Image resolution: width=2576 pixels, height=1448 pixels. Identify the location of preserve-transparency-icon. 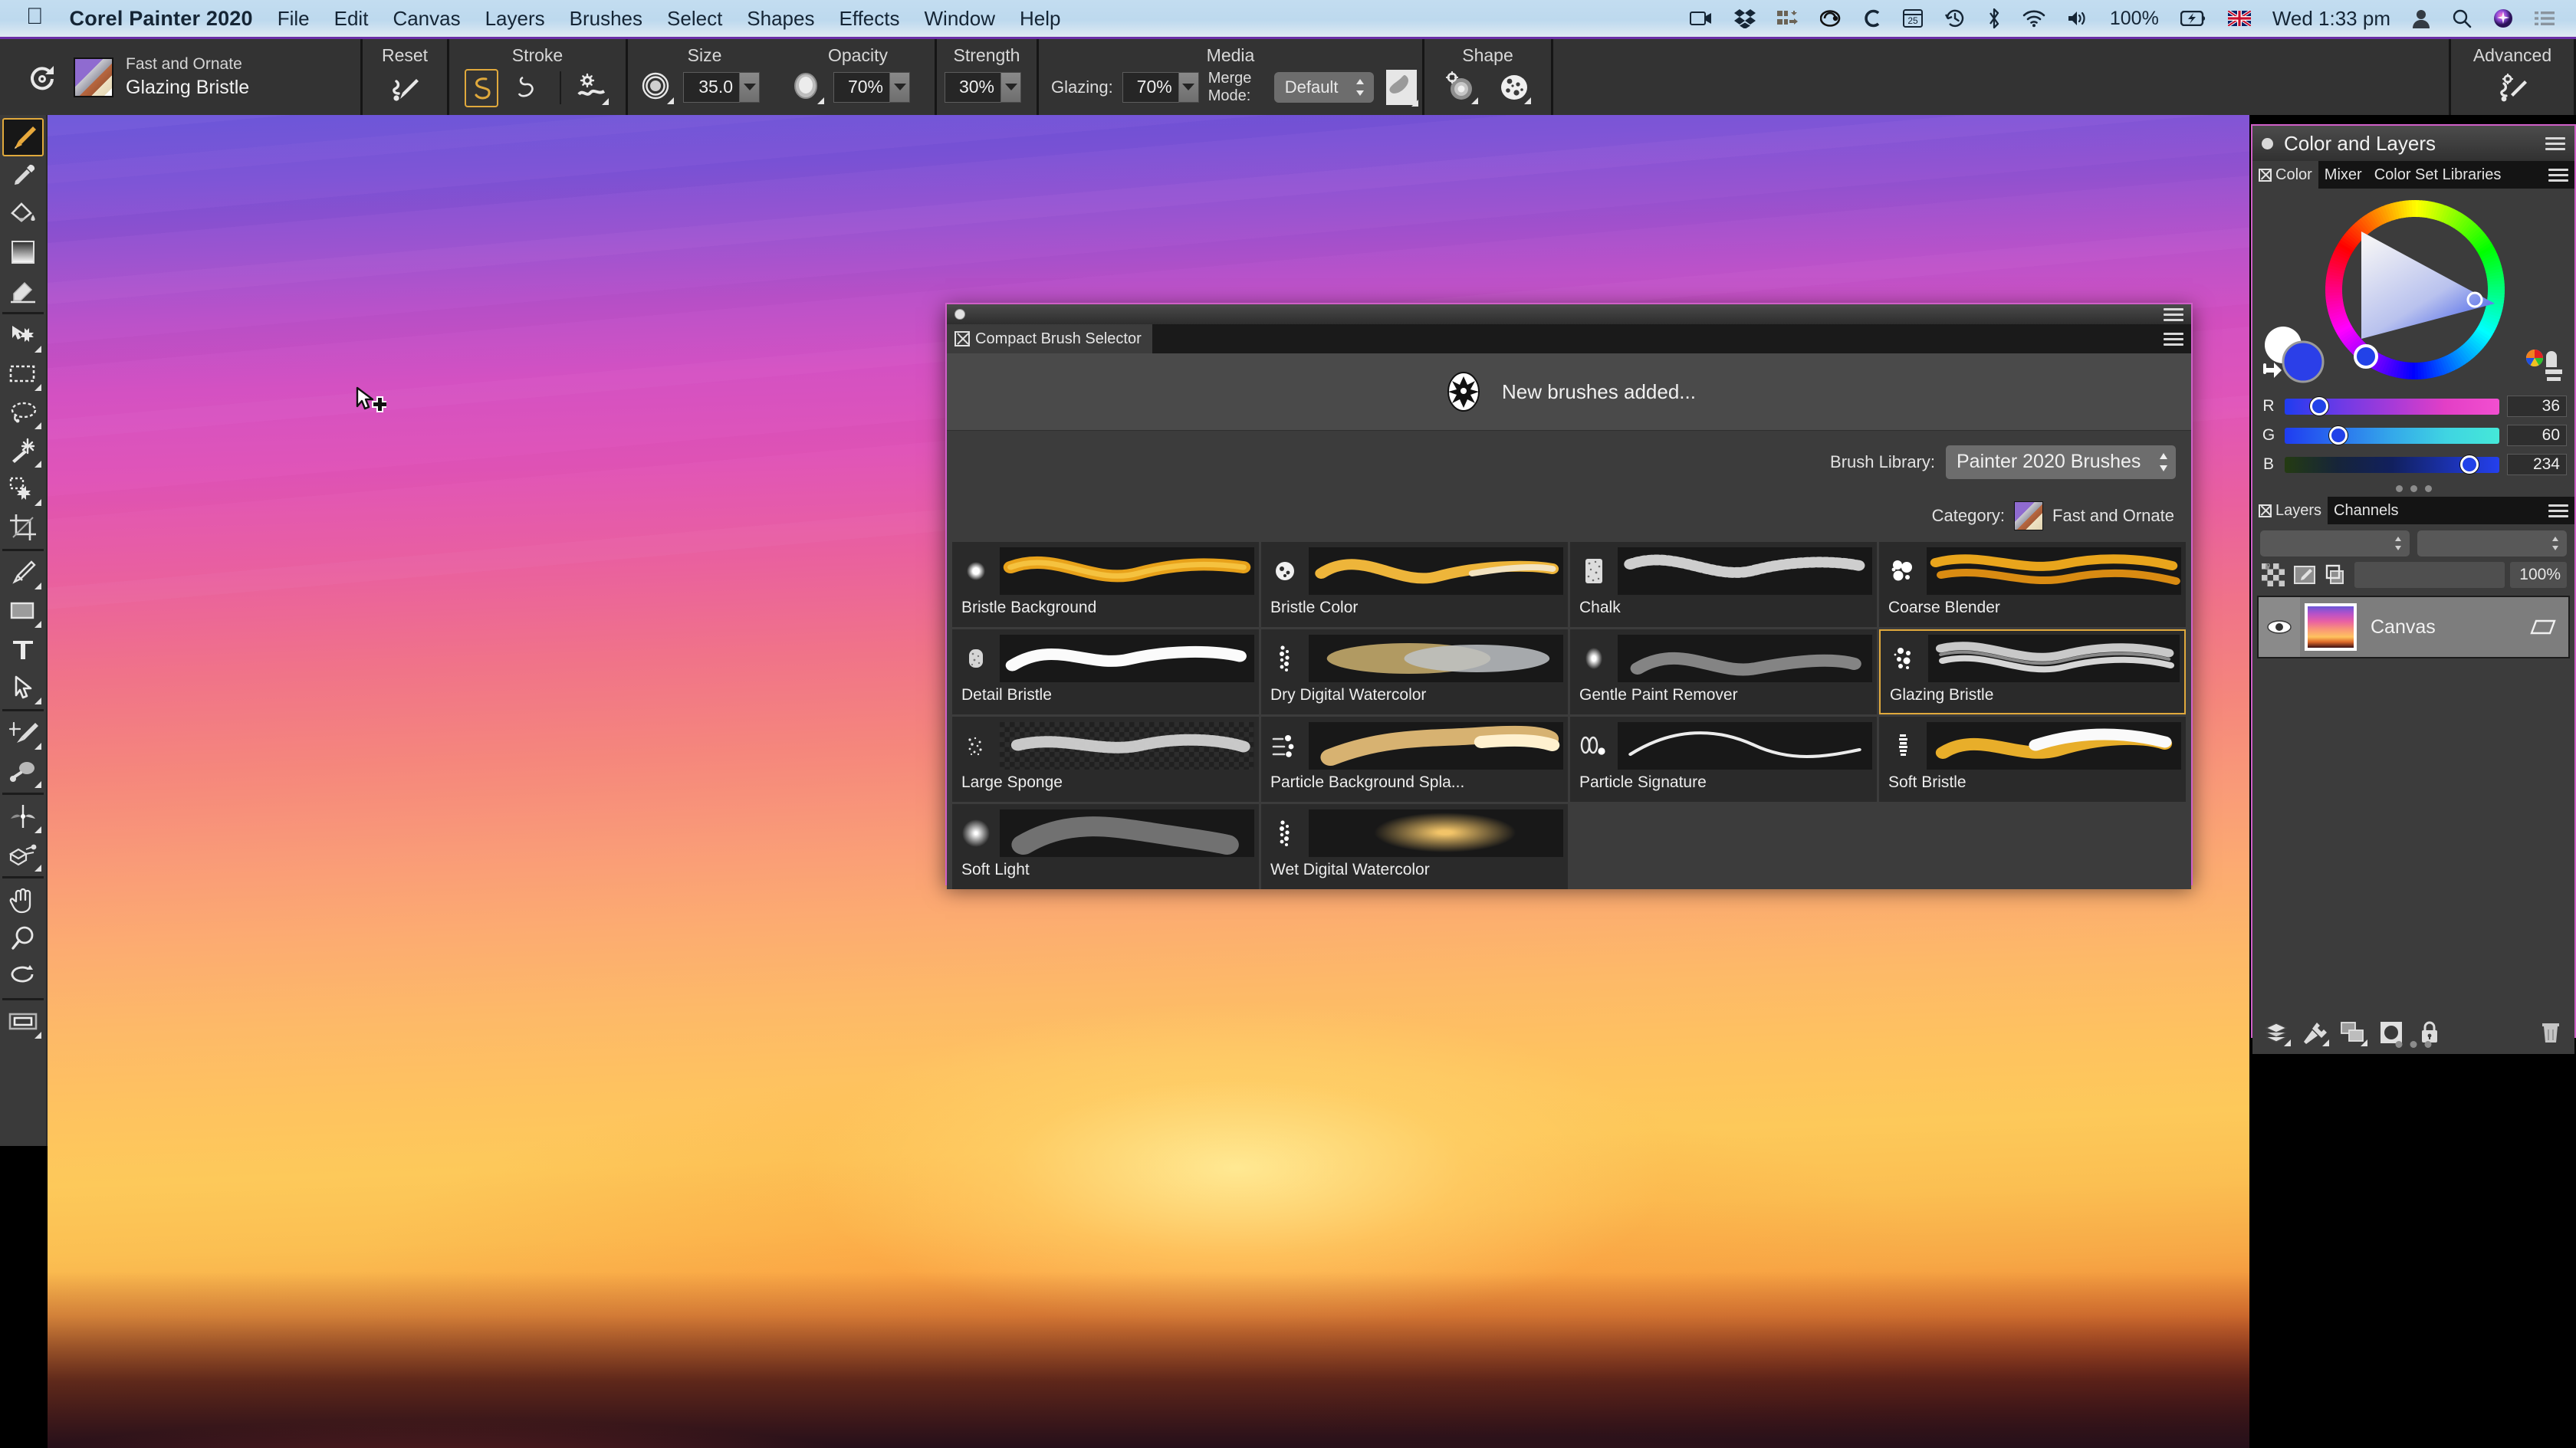
(2336, 575).